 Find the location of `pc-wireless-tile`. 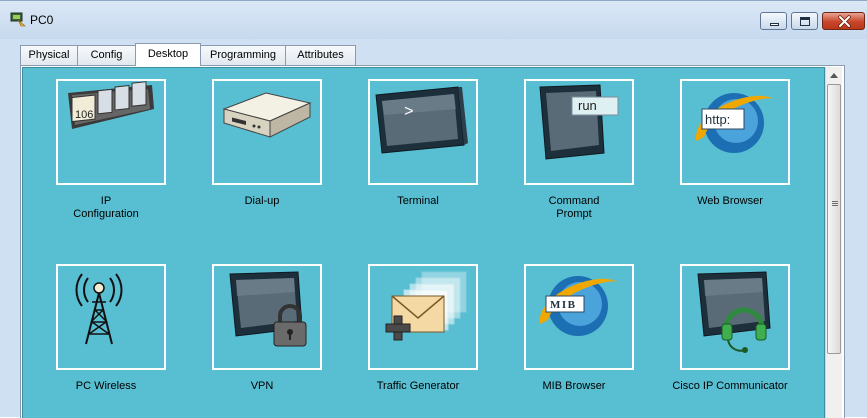

pc-wireless-tile is located at coordinates (111, 317).